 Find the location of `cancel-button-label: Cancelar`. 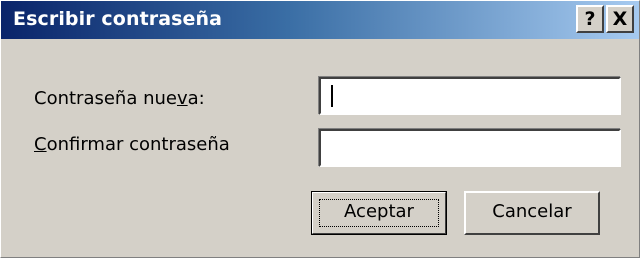

cancel-button-label: Cancelar is located at coordinates (532, 211).